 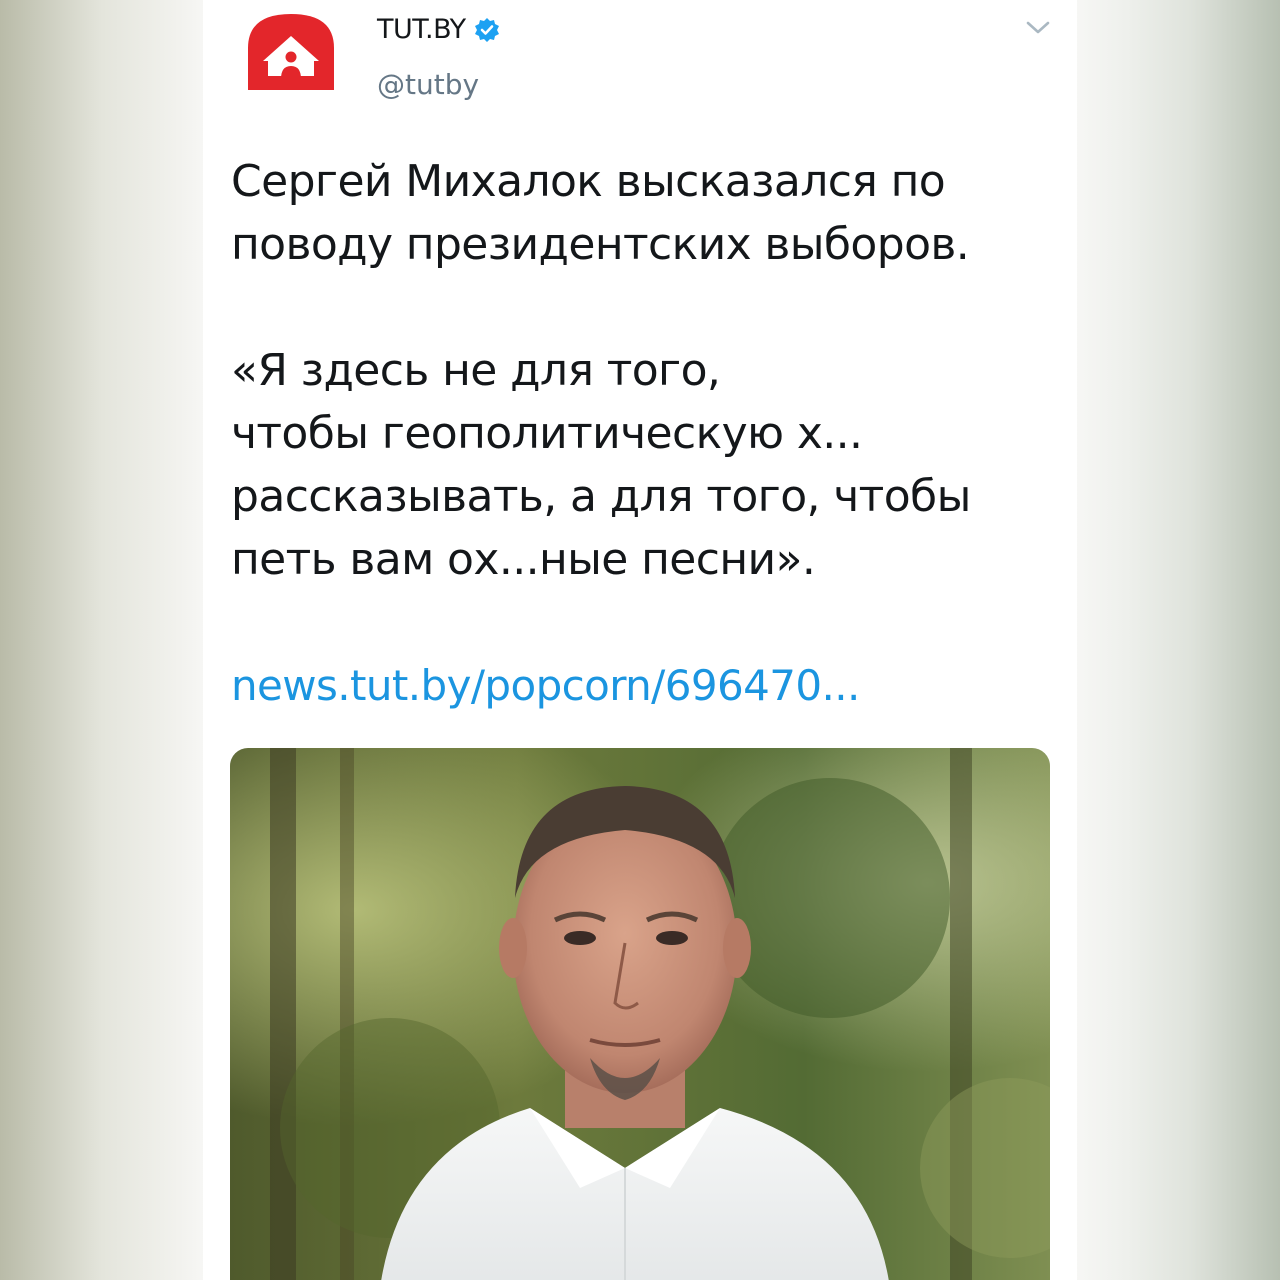 I want to click on tweet-text-line: поводу президентских выборов., so click(x=600, y=244).